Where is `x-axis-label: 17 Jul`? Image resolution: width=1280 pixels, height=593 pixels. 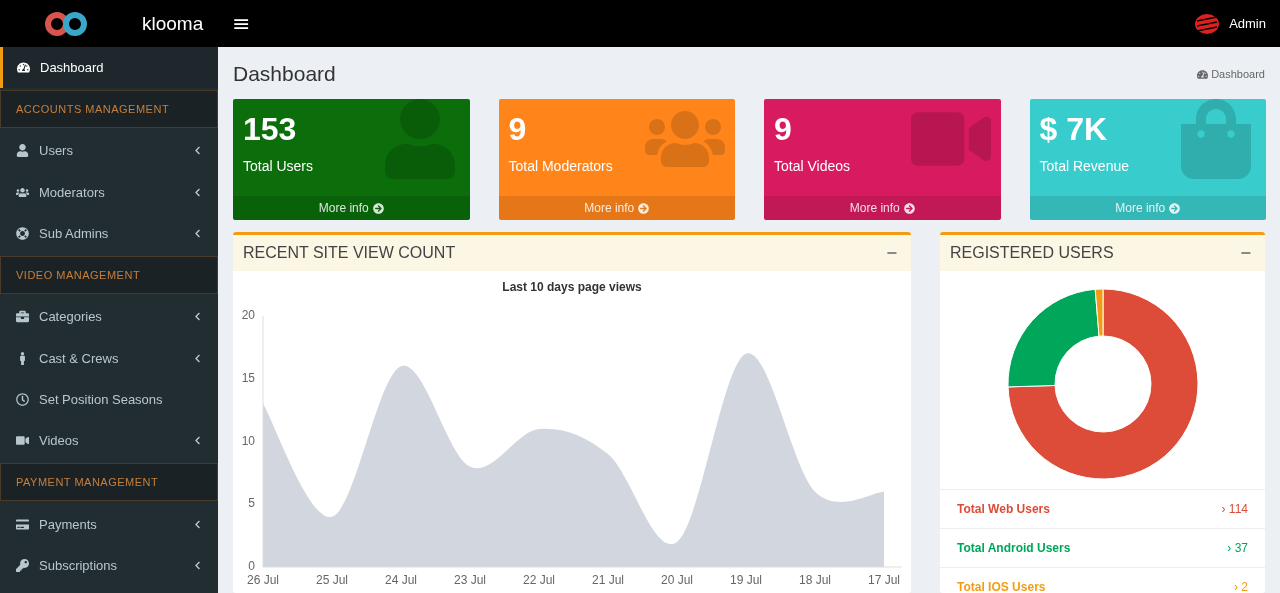
x-axis-label: 17 Jul is located at coordinates (884, 580).